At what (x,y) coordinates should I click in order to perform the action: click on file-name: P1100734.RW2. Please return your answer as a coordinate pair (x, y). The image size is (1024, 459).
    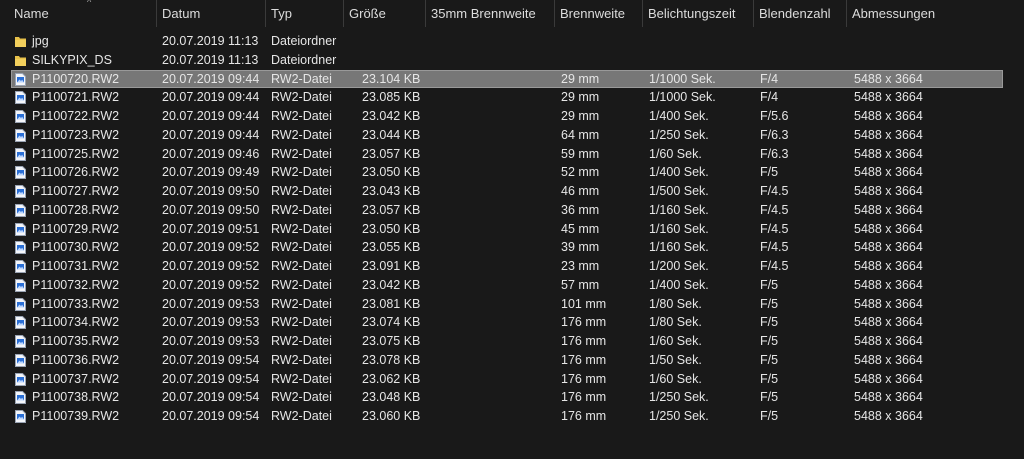
    Looking at the image, I should click on (76, 322).